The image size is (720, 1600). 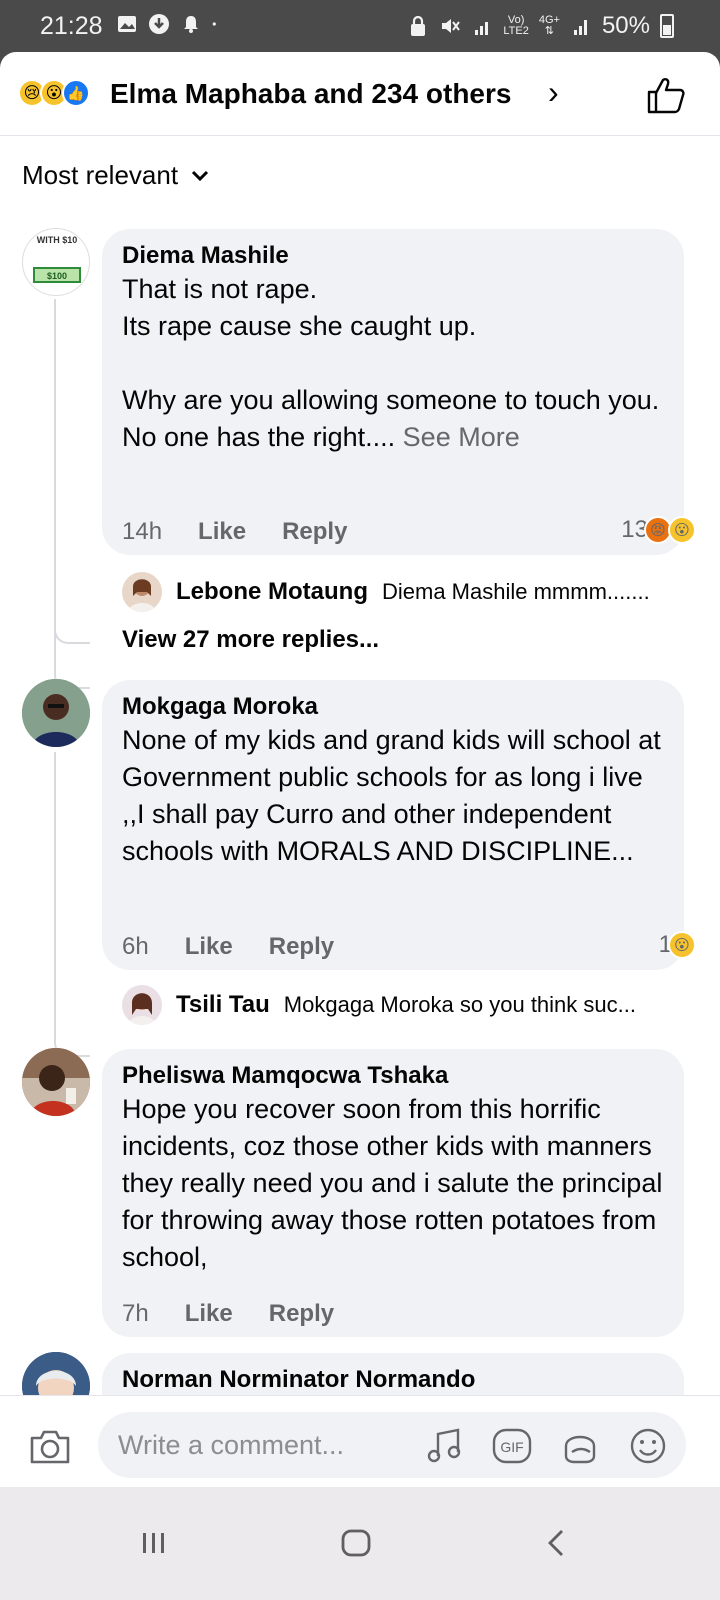 I want to click on home-icon, so click(x=356, y=1543).